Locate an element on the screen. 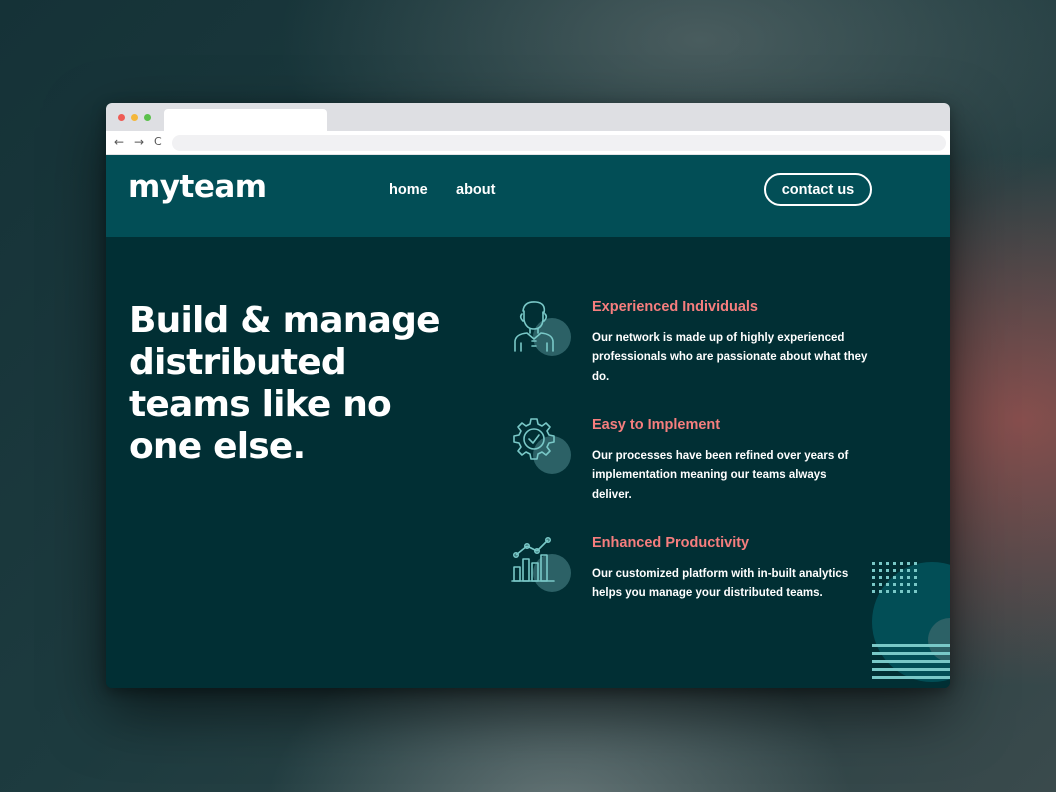 This screenshot has height=792, width=1056. contact-us-button: contact us is located at coordinates (818, 189).